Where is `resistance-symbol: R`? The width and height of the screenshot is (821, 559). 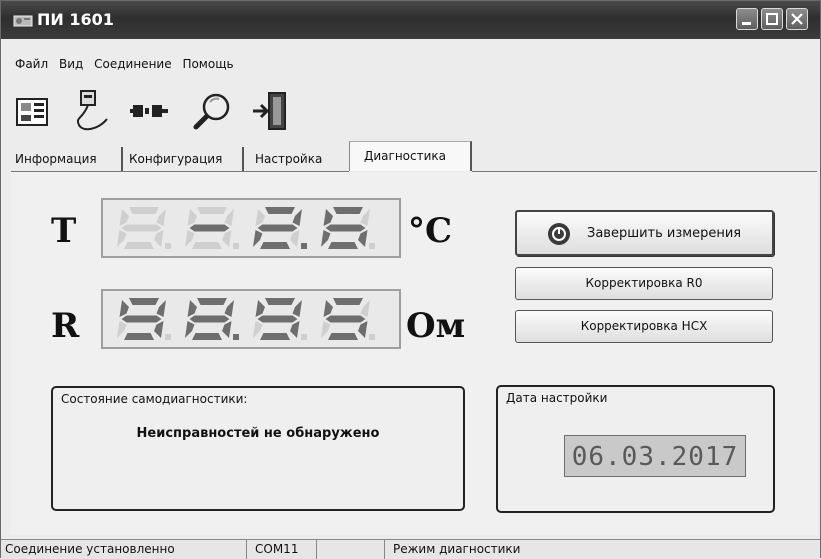
resistance-symbol: R is located at coordinates (65, 326).